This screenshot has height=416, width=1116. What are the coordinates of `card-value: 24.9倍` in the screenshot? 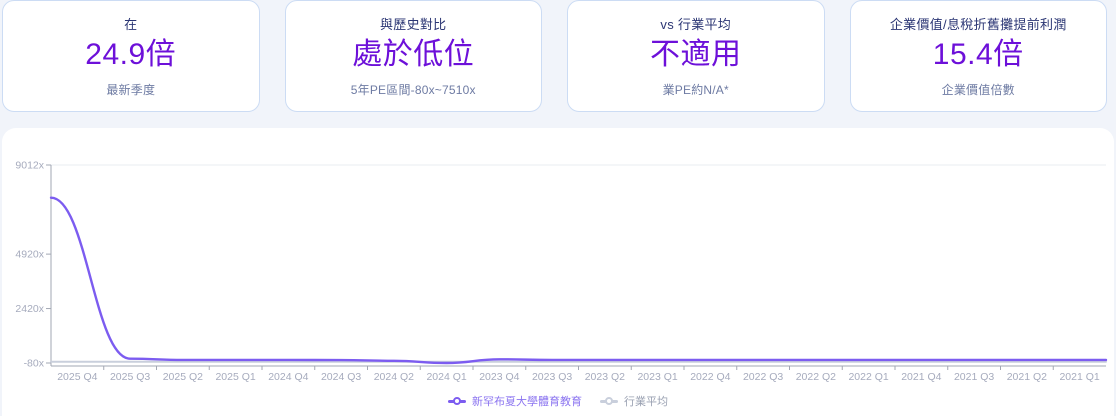 It's located at (131, 54).